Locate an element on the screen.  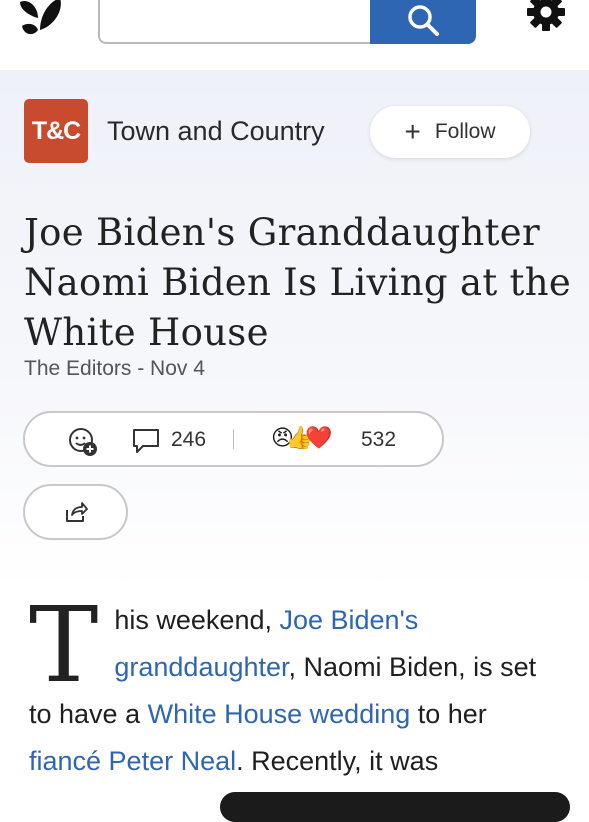
search-input is located at coordinates (234, 22).